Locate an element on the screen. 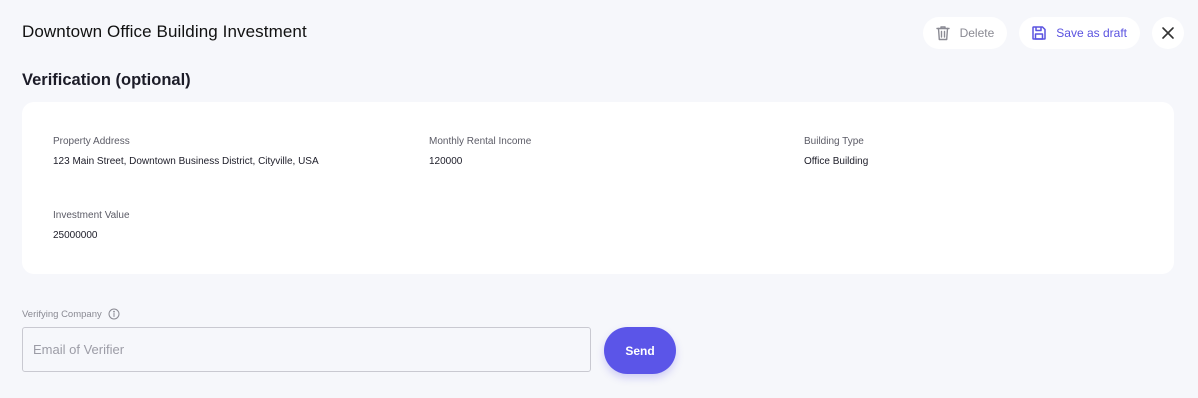  info-icon is located at coordinates (114, 314).